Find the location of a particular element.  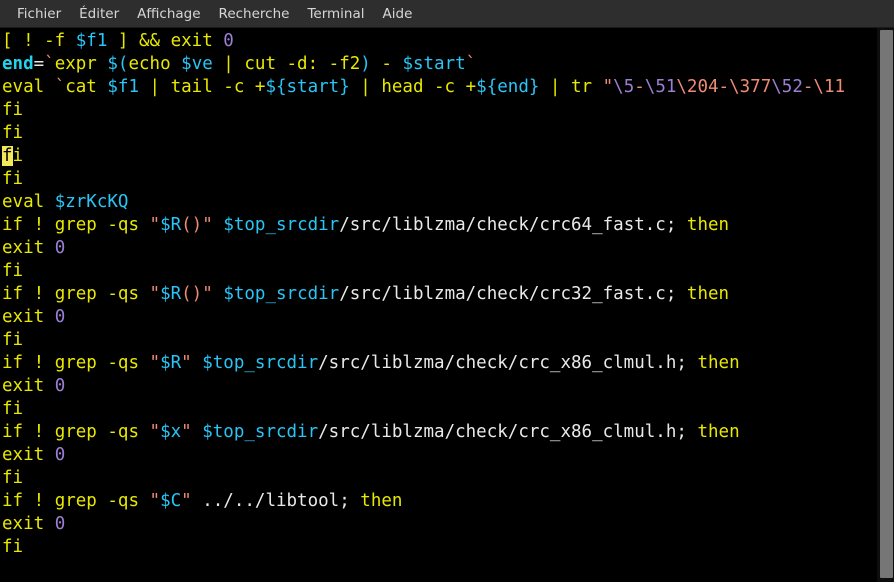

code-token: $ve is located at coordinates (197, 64).